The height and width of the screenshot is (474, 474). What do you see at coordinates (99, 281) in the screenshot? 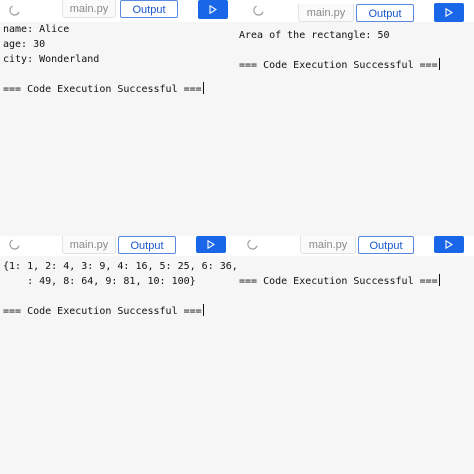
I see `output-line: : 49, 8: 64, 9: 81, 10: 100}` at bounding box center [99, 281].